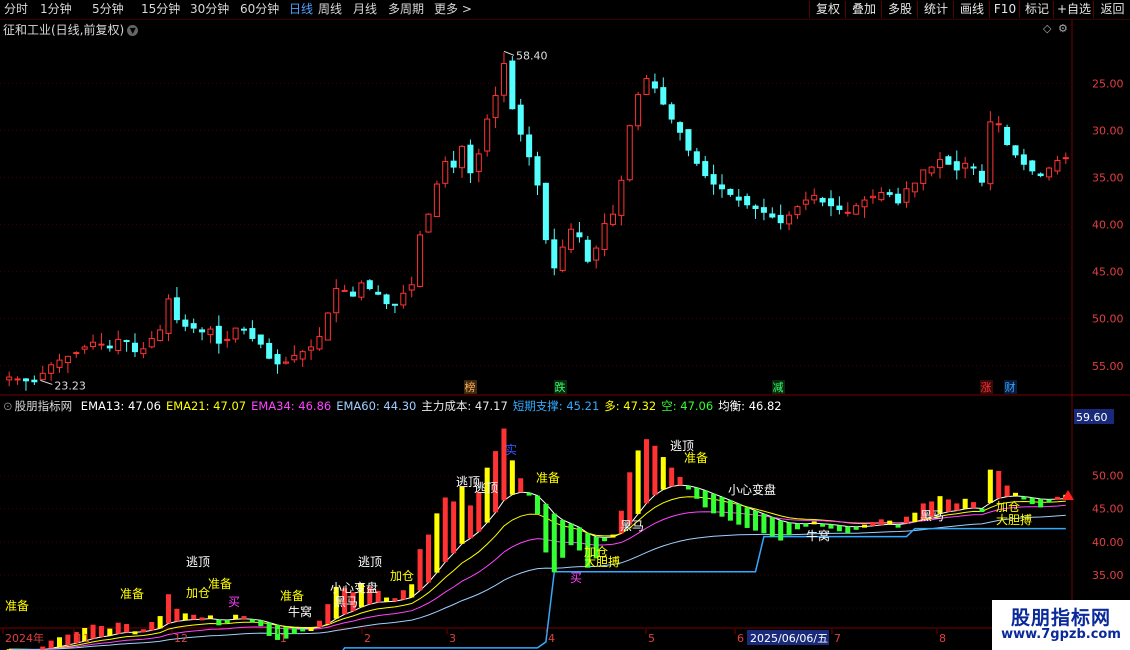 The image size is (1130, 650). I want to click on signal-label: 牛窝, so click(818, 535).